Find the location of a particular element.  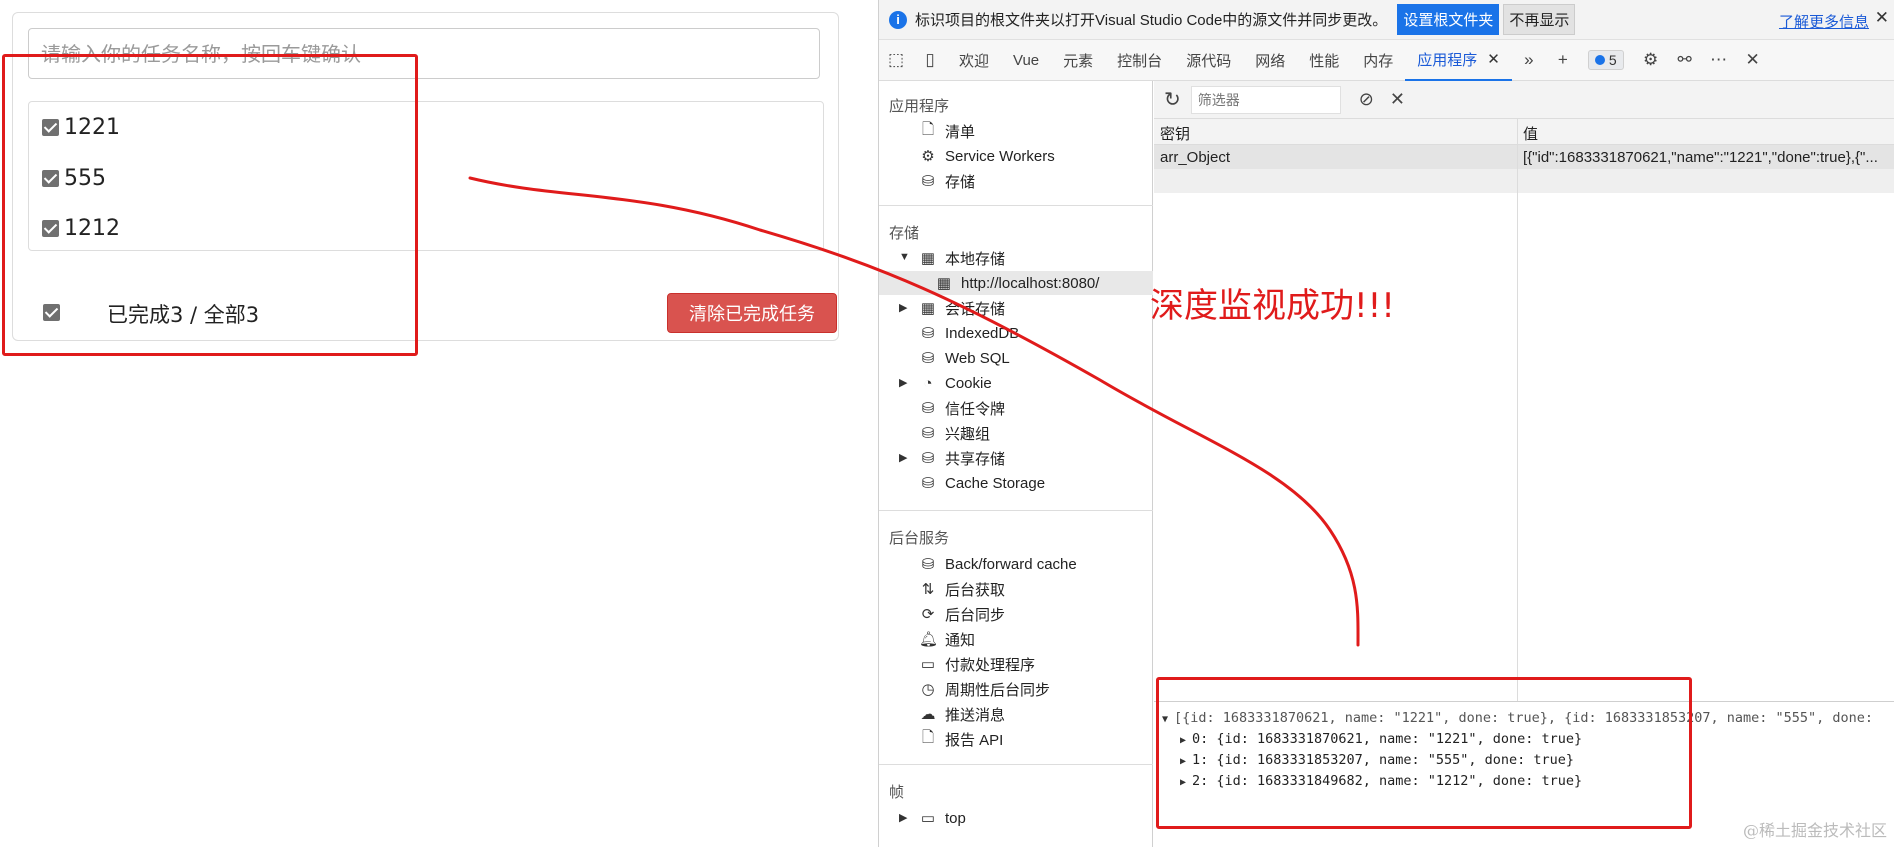

tab-elements: 元素 is located at coordinates (1078, 60).